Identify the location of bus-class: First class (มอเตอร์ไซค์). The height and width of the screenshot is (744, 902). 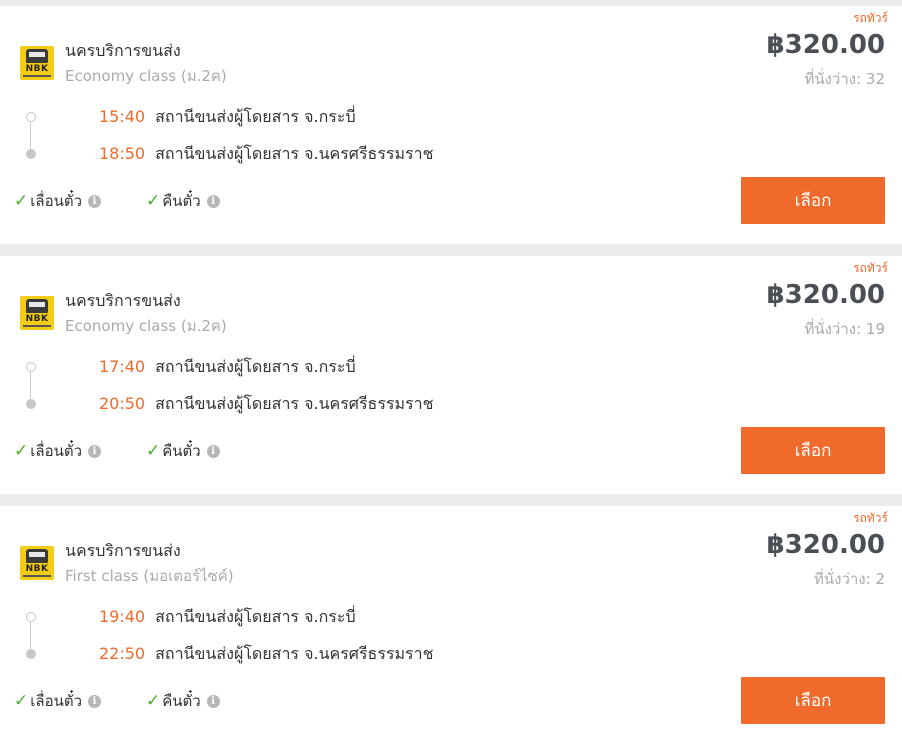
(149, 576).